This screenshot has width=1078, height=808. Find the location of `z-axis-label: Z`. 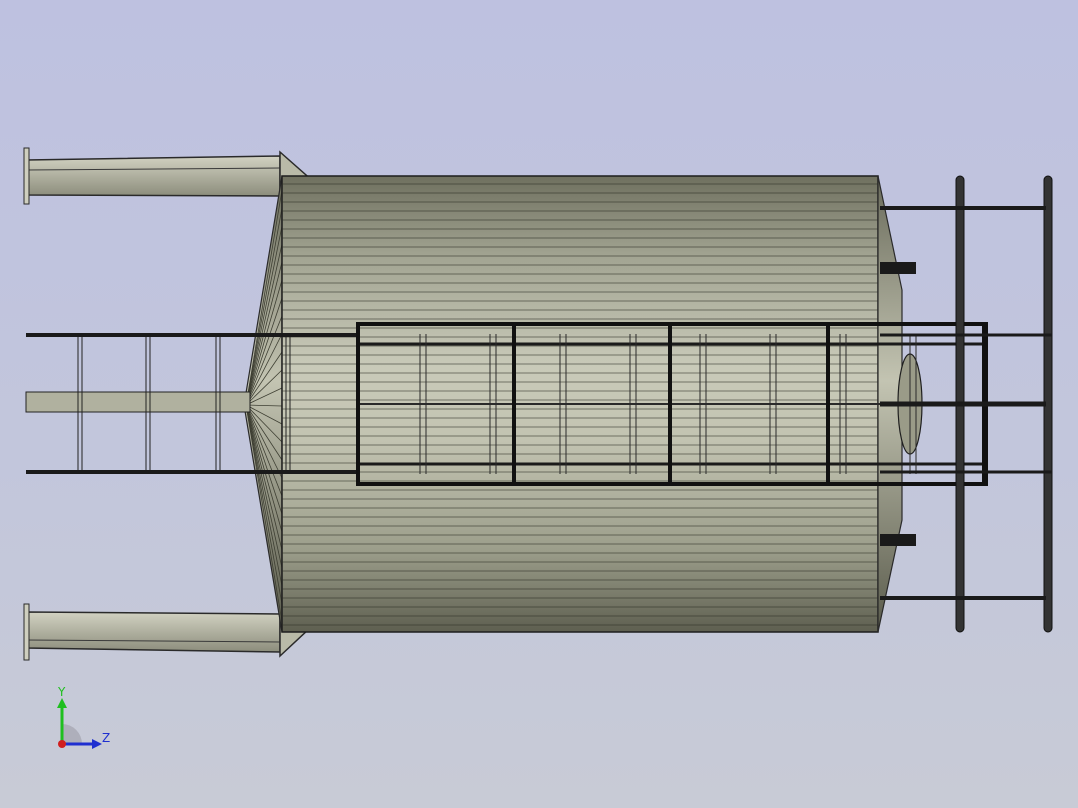

z-axis-label: Z is located at coordinates (106, 738).